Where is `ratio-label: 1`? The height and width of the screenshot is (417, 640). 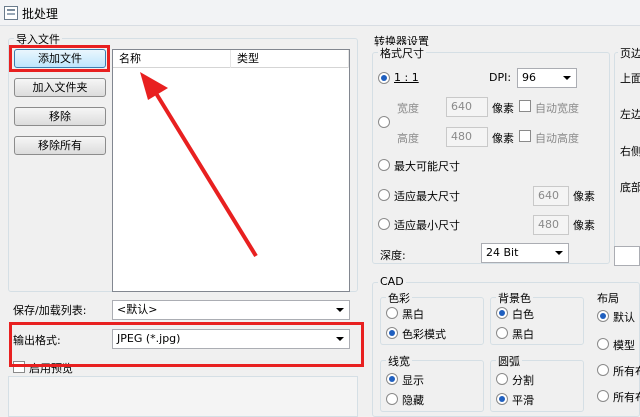
ratio-label: 1 is located at coordinates (406, 77).